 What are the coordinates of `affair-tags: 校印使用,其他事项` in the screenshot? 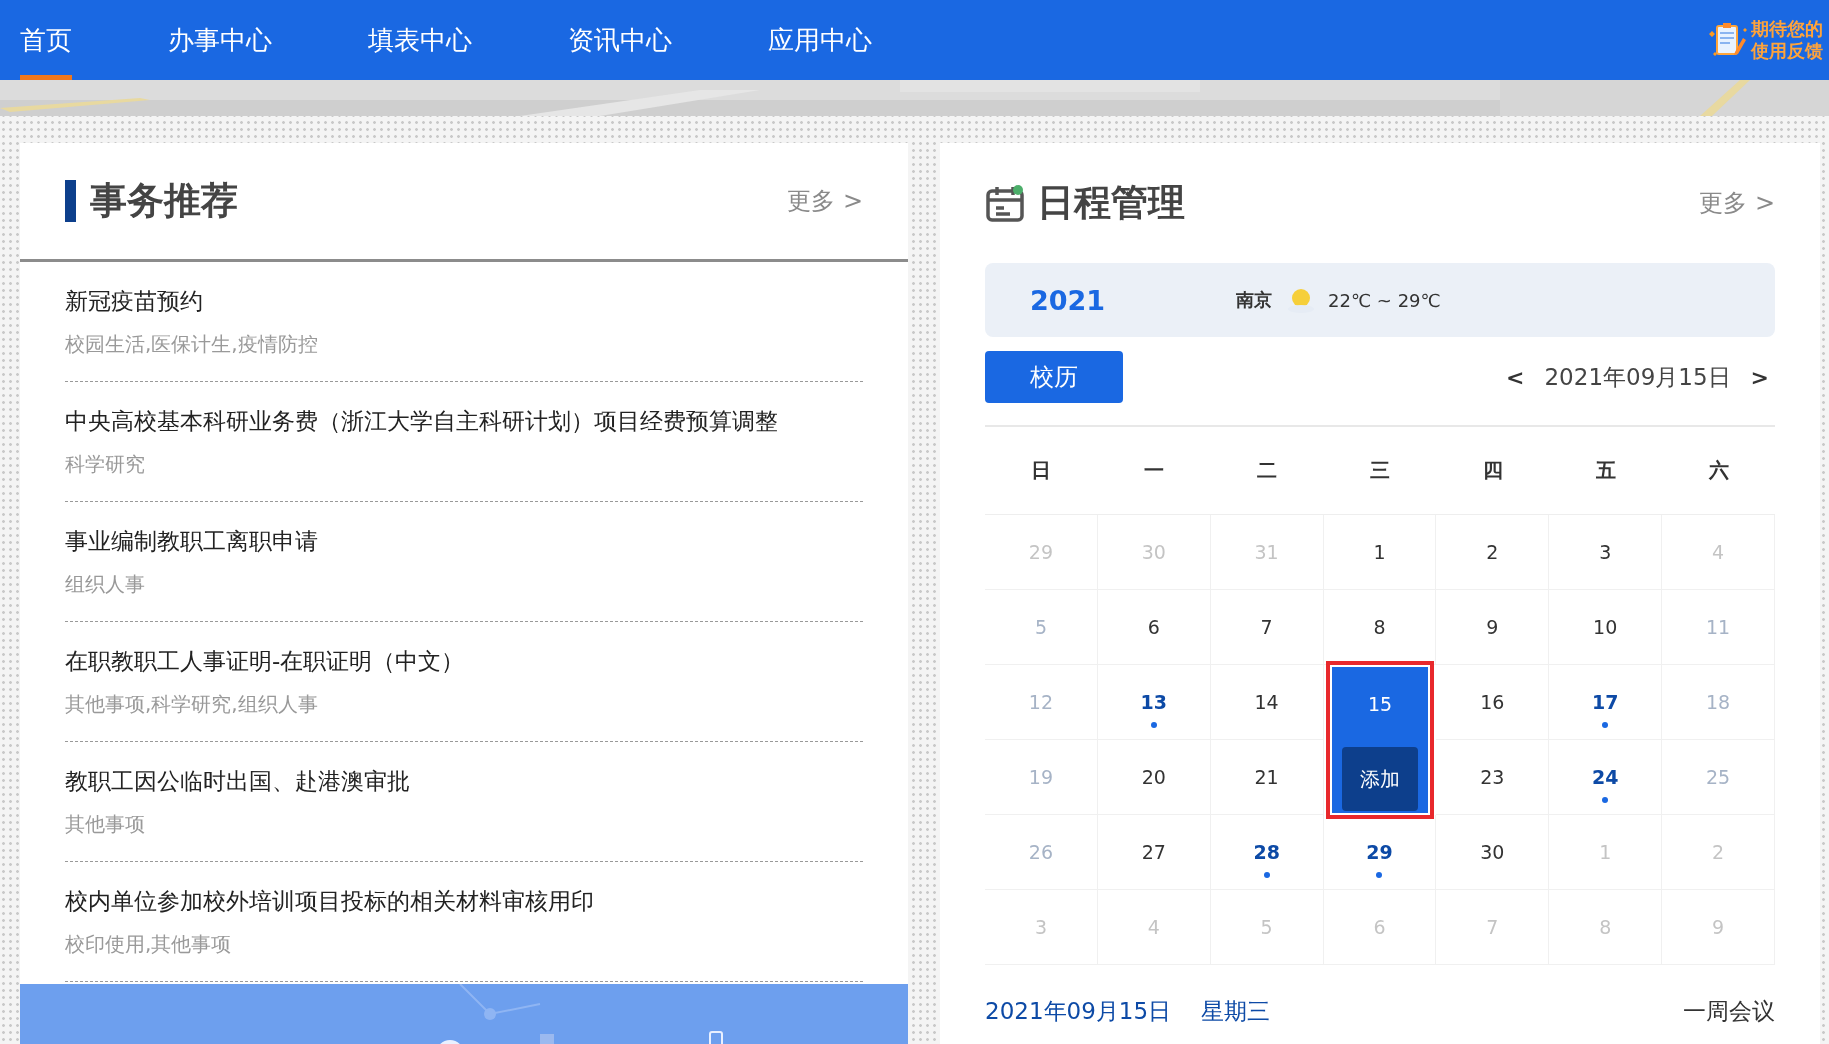 It's located at (464, 944).